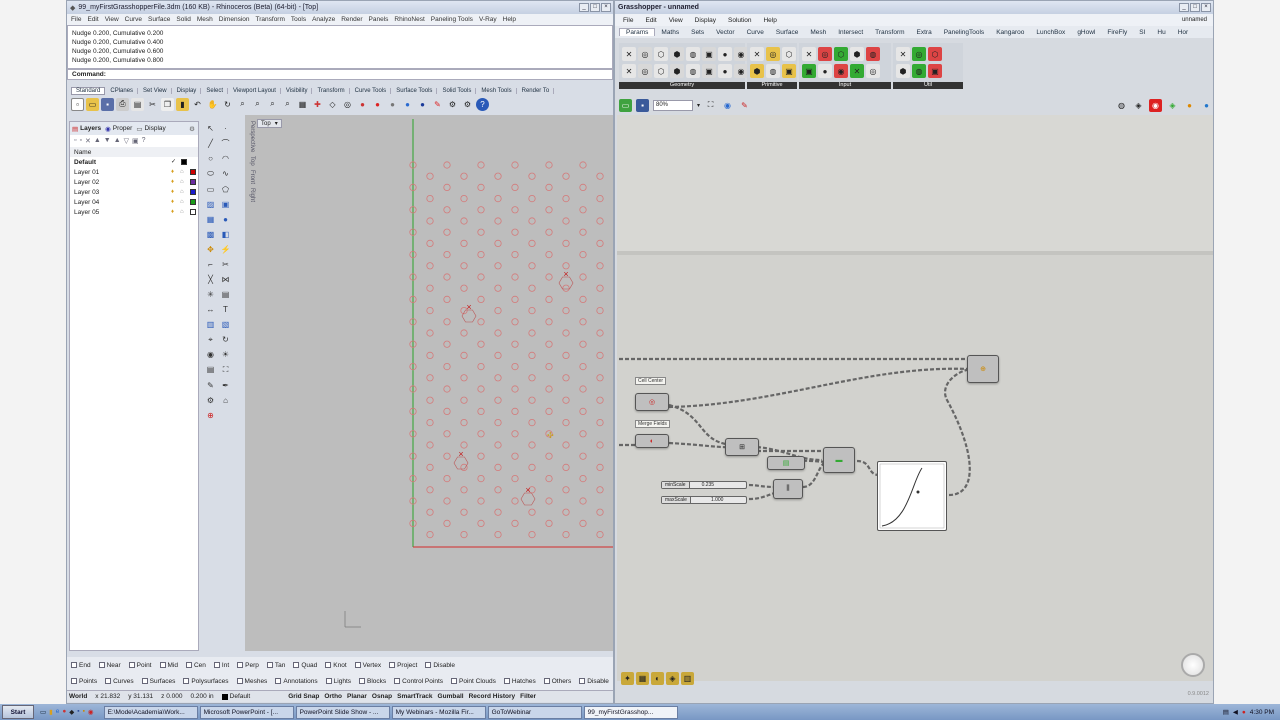 Image resolution: width=1280 pixels, height=720 pixels. I want to click on toolbar-tab: Solid Tools, so click(457, 90).